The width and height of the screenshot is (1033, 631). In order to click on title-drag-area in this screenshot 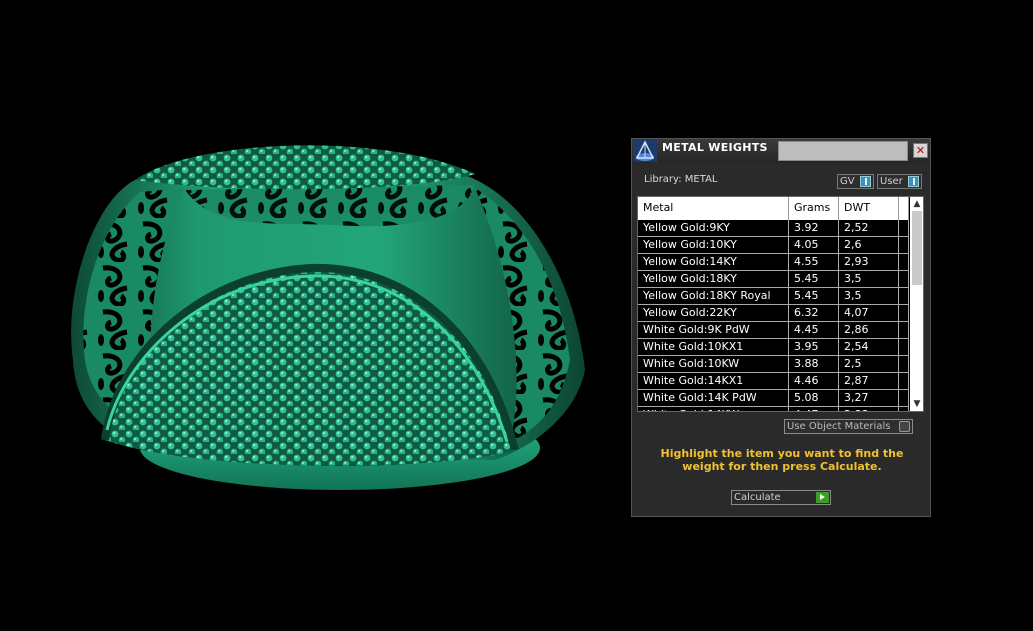, I will do `click(843, 151)`.